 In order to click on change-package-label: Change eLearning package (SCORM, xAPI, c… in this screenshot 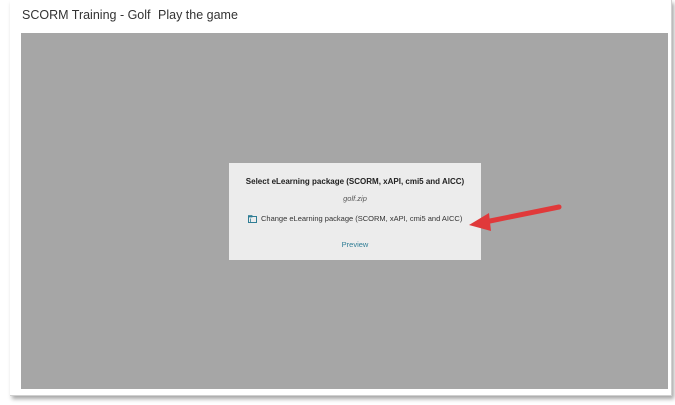, I will do `click(362, 218)`.